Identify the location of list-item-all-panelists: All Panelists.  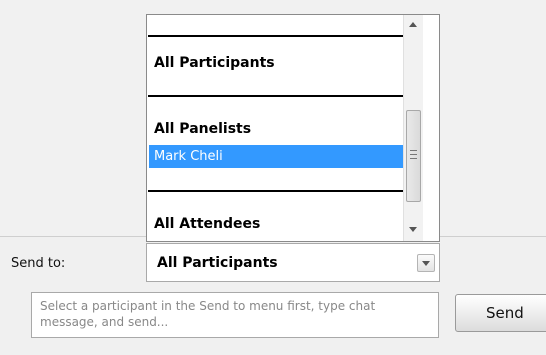
(276, 129).